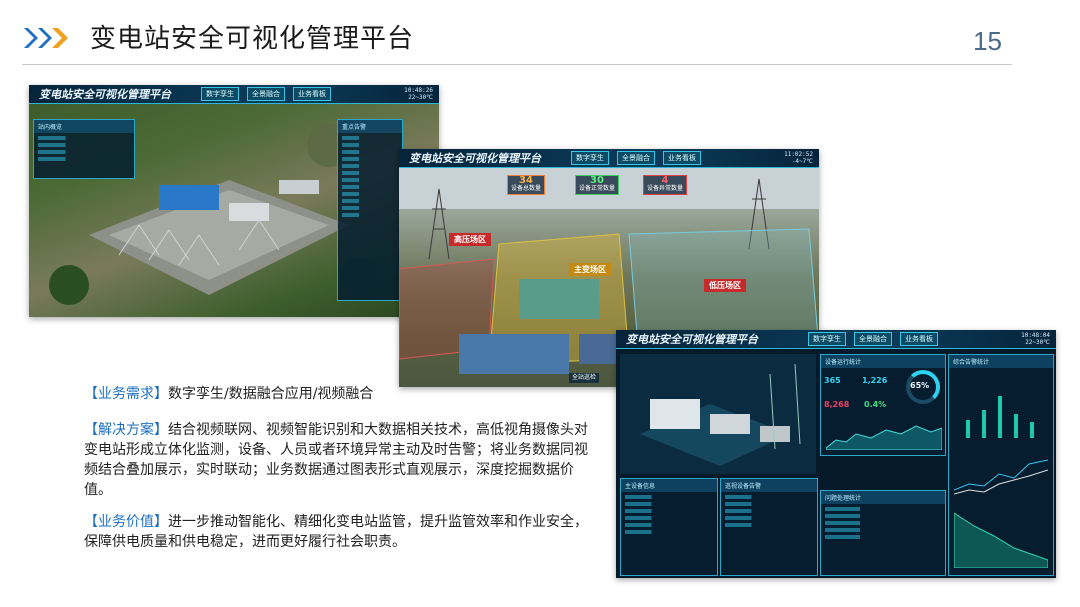 The image size is (1080, 607). Describe the element at coordinates (798, 158) in the screenshot. I see `clock: 11:02:52 -4~7℃` at that location.